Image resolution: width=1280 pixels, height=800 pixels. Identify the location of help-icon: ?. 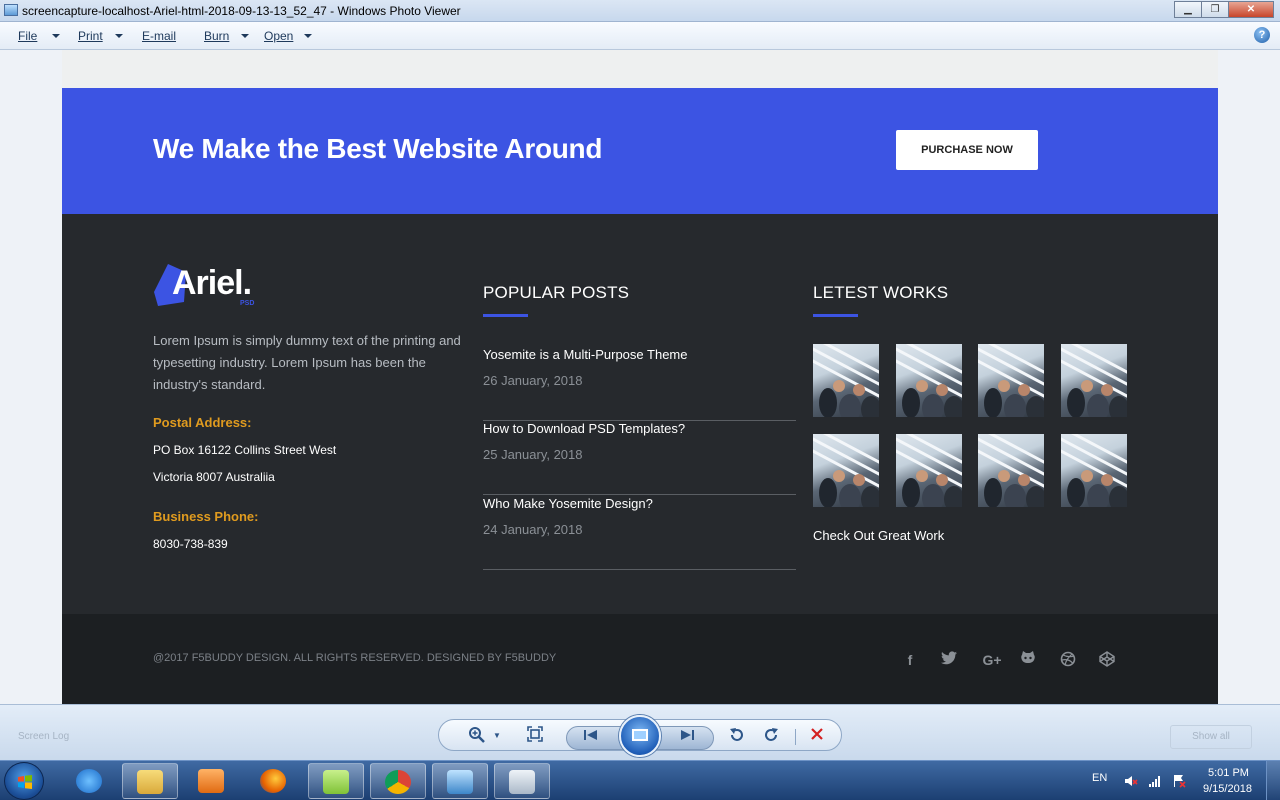
(1262, 35).